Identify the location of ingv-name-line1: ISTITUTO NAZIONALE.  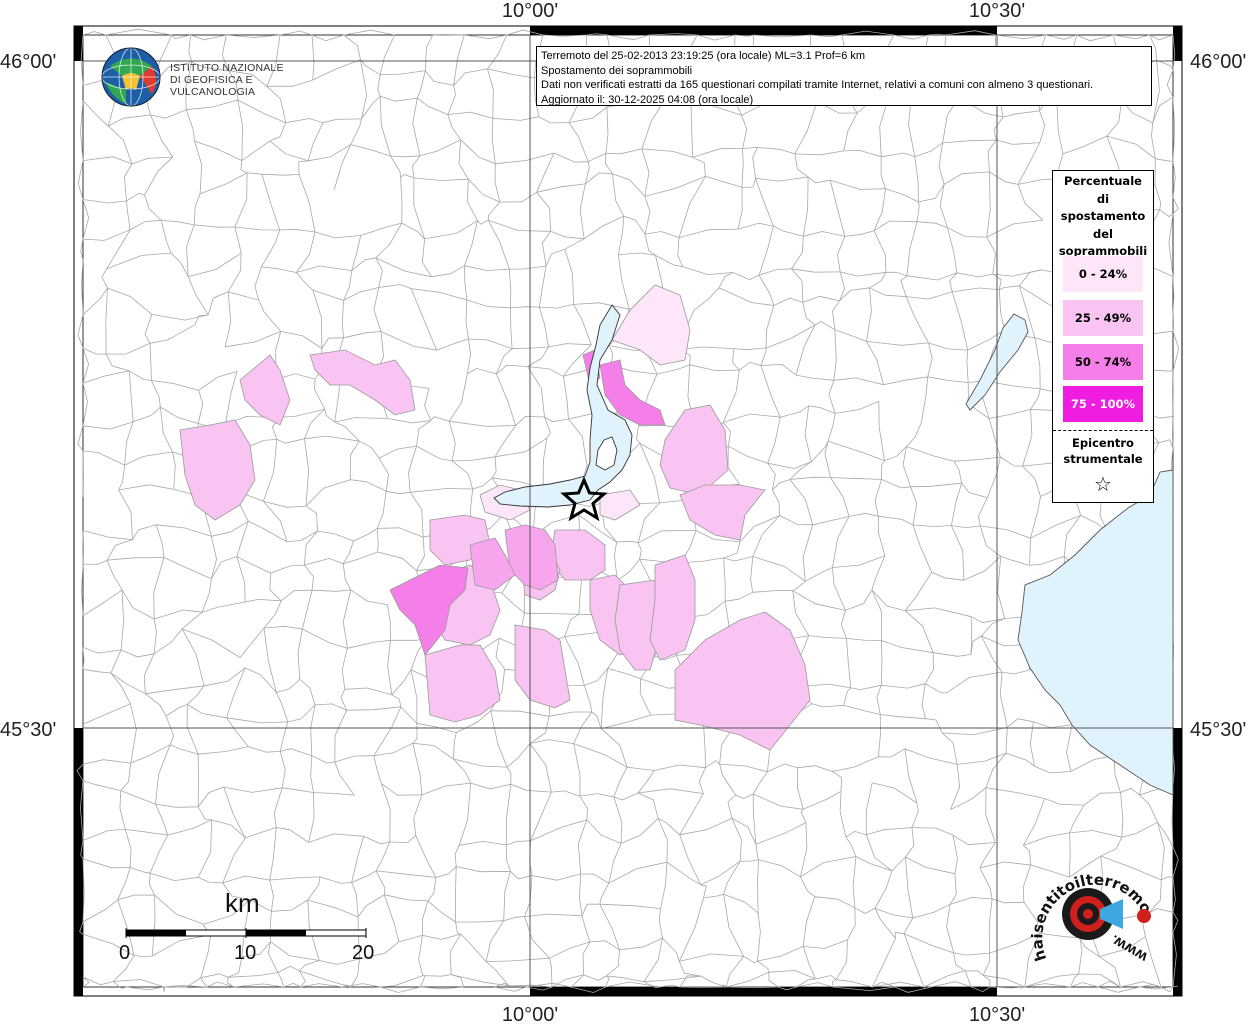
(227, 68).